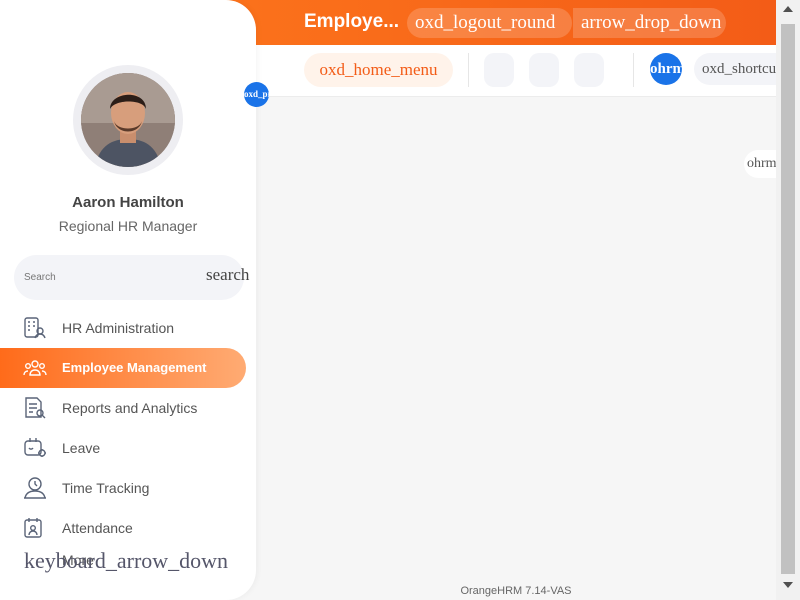 This screenshot has width=800, height=600. I want to click on shortcut-button: oxd_shortcut, so click(735, 69).